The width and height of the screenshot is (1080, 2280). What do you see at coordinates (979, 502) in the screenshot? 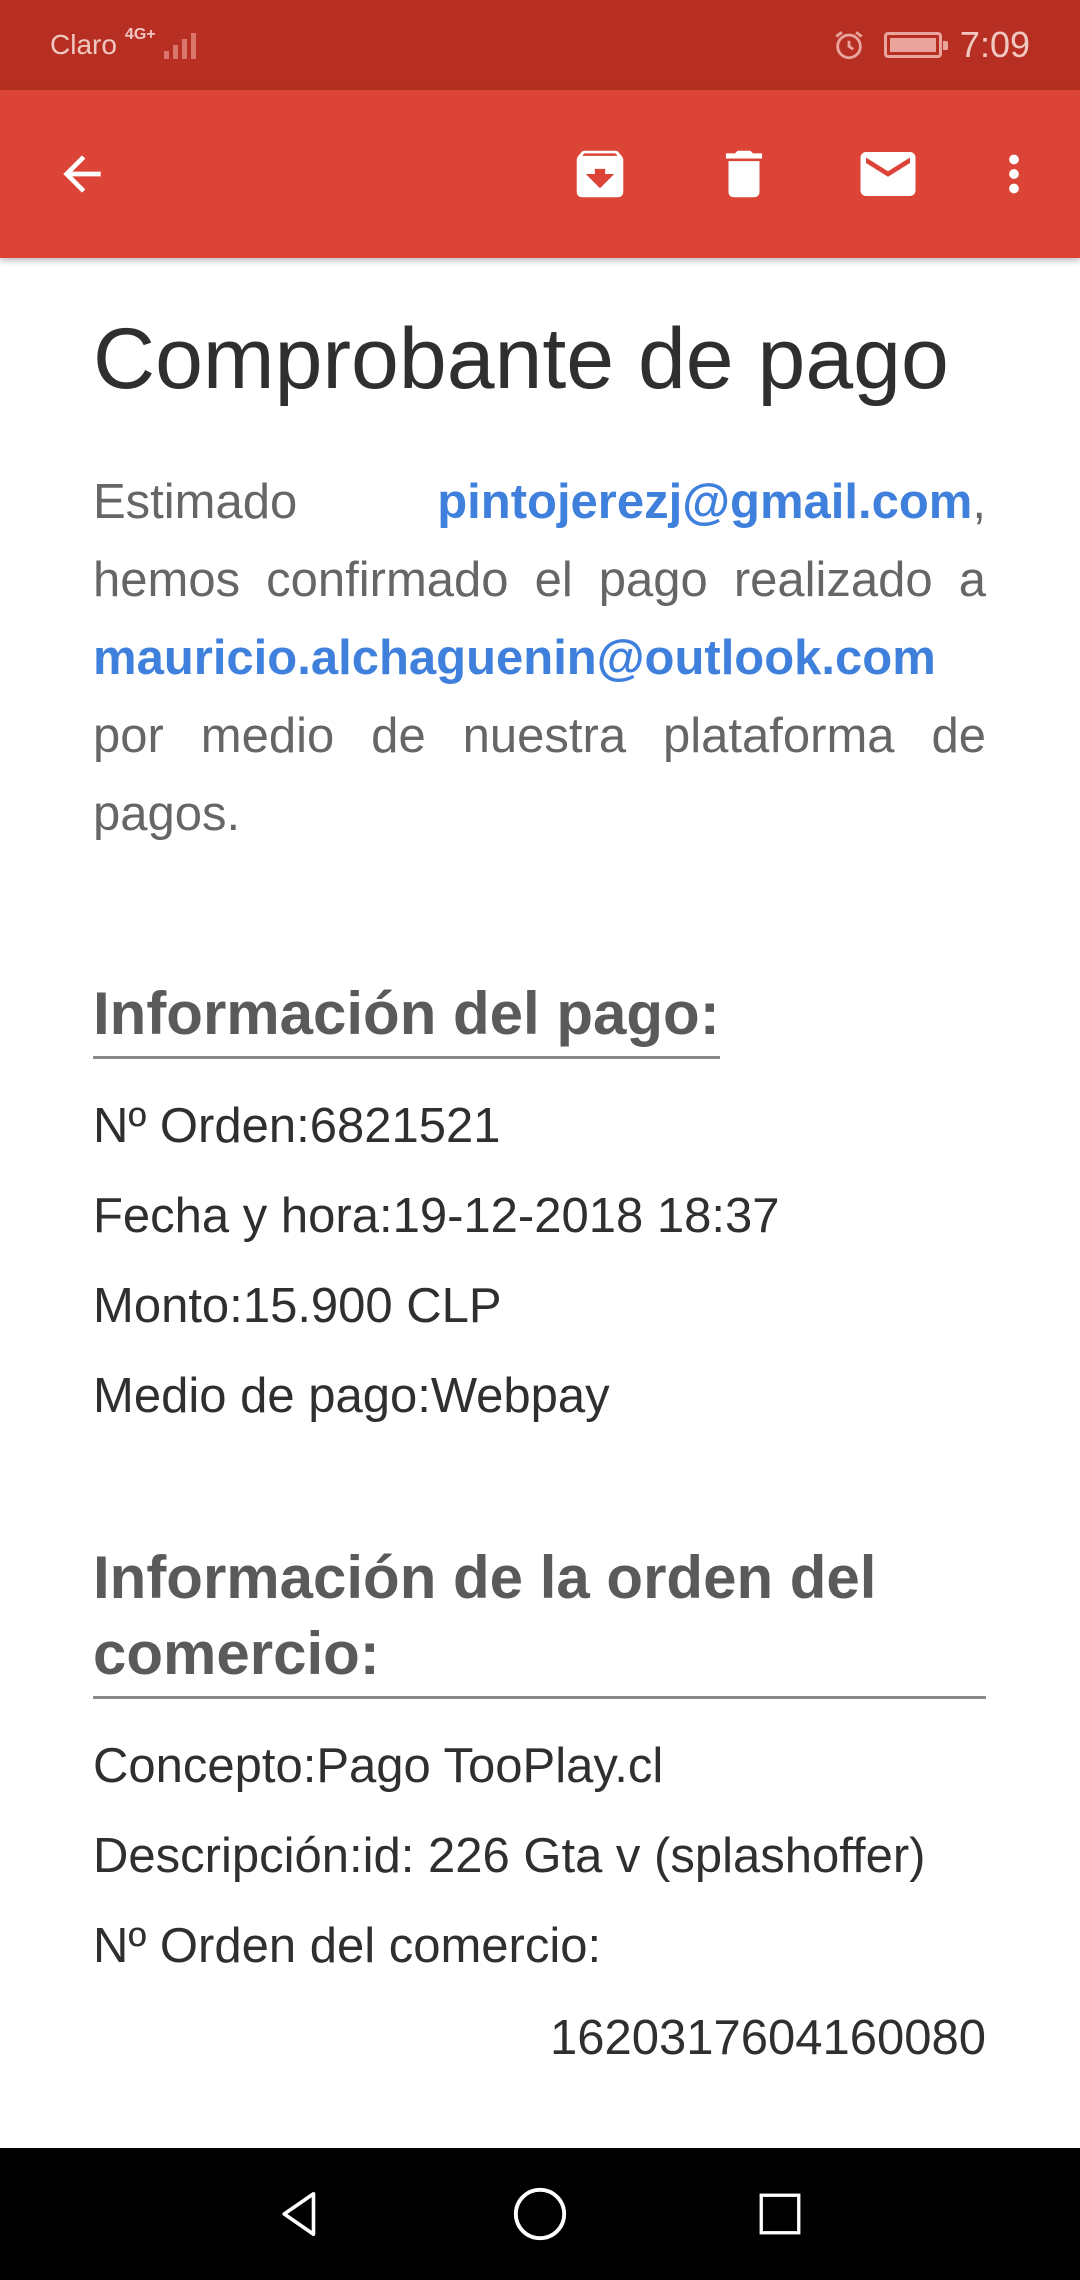
I see `comma: ,` at bounding box center [979, 502].